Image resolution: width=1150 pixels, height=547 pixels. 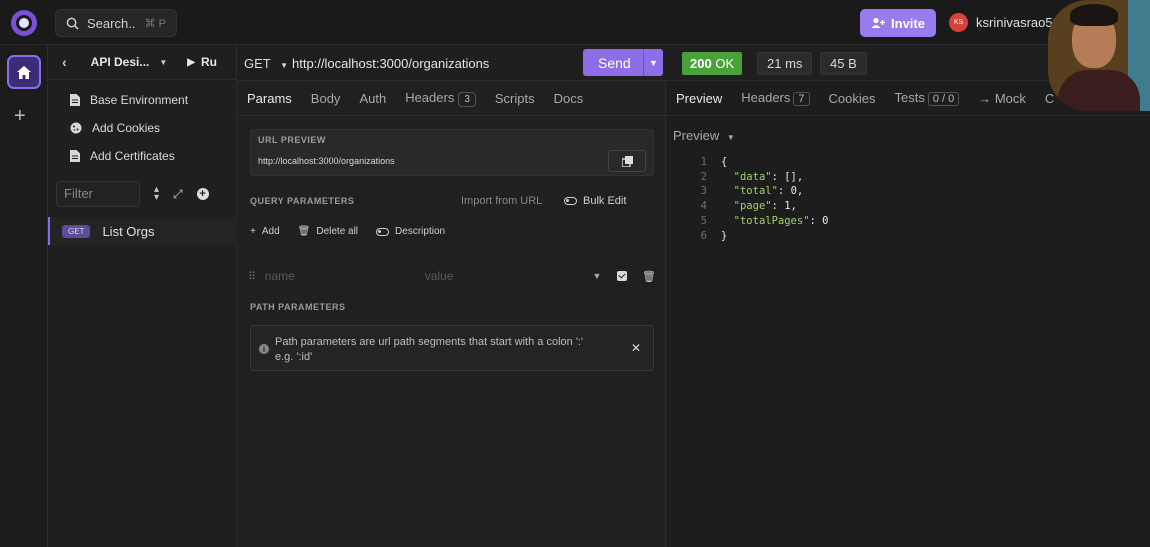 I want to click on send-label: Send, so click(x=614, y=63).